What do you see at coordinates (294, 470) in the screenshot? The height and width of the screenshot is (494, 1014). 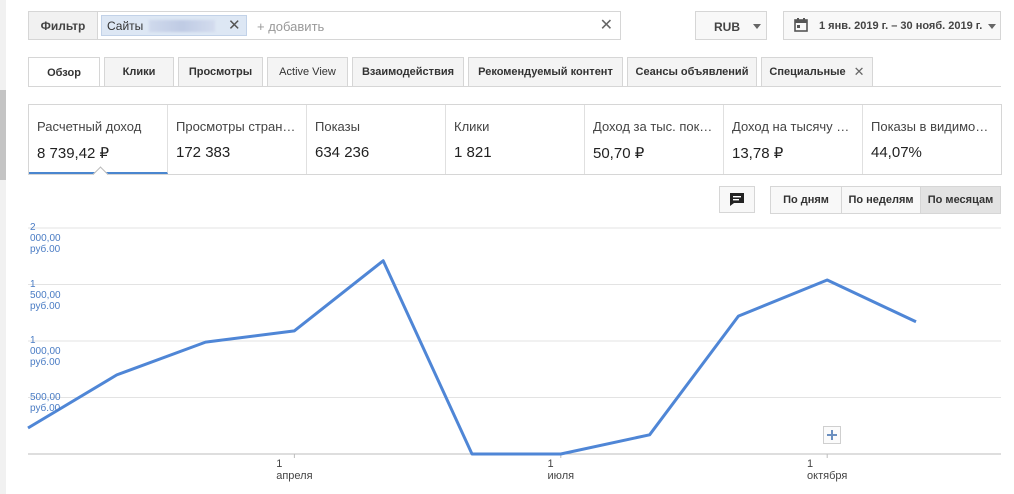 I see `x-tick-label: 1 апреля` at bounding box center [294, 470].